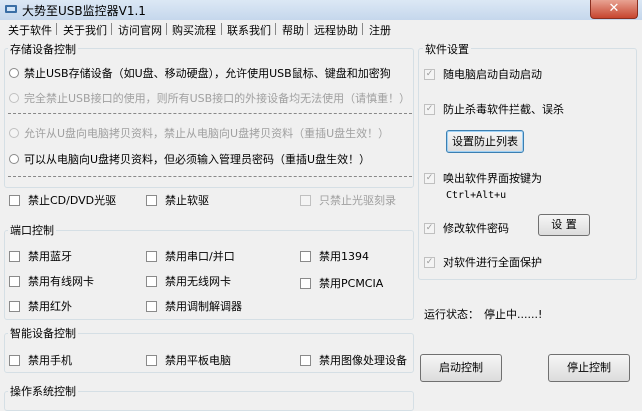 This screenshot has width=642, height=411. Describe the element at coordinates (85, 30) in the screenshot. I see `menu-about-us: 关于我们` at that location.